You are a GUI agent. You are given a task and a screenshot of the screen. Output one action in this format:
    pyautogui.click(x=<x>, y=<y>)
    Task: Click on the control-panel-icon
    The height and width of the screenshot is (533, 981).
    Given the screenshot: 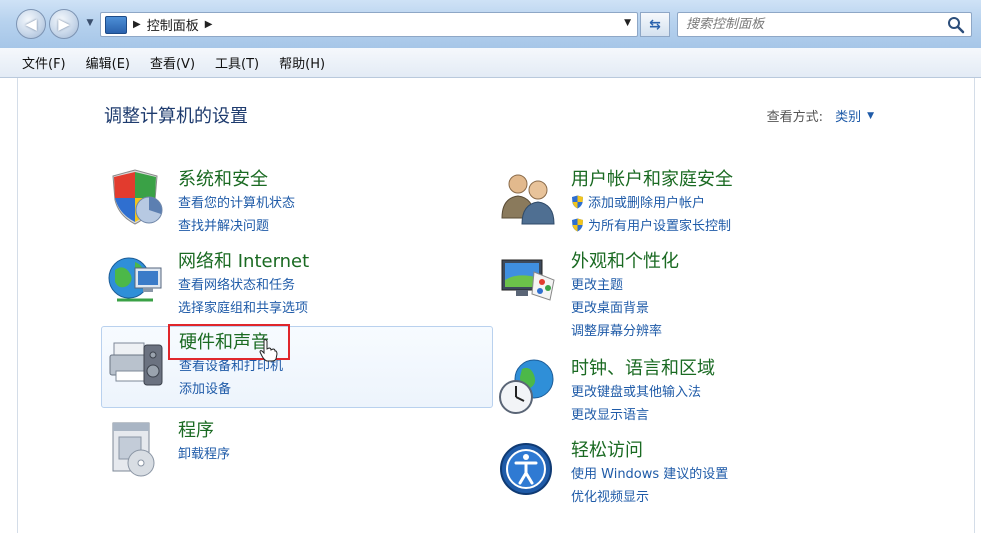 What is the action you would take?
    pyautogui.click(x=116, y=24)
    